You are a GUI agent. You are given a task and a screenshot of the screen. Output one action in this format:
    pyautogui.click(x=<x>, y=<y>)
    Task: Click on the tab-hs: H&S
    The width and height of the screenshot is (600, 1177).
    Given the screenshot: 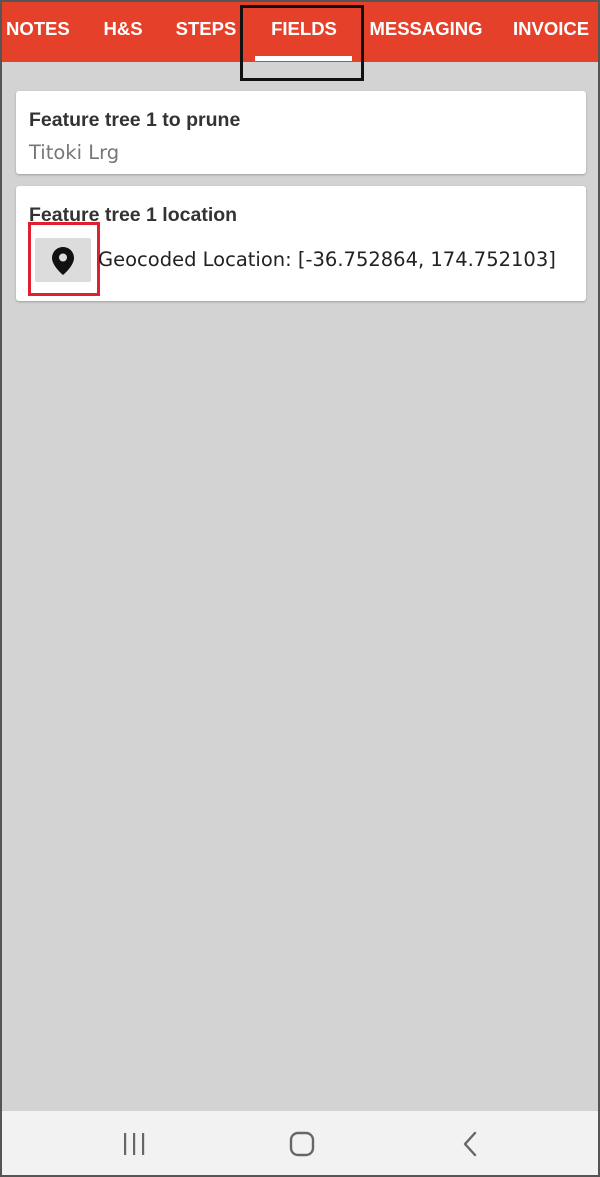 What is the action you would take?
    pyautogui.click(x=123, y=32)
    